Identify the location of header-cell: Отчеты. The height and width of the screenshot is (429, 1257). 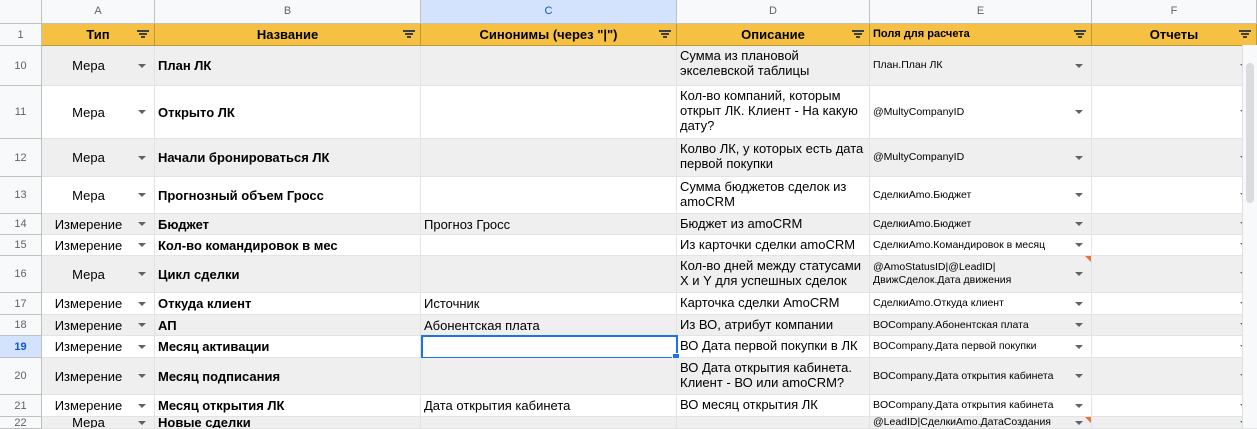
(1174, 35).